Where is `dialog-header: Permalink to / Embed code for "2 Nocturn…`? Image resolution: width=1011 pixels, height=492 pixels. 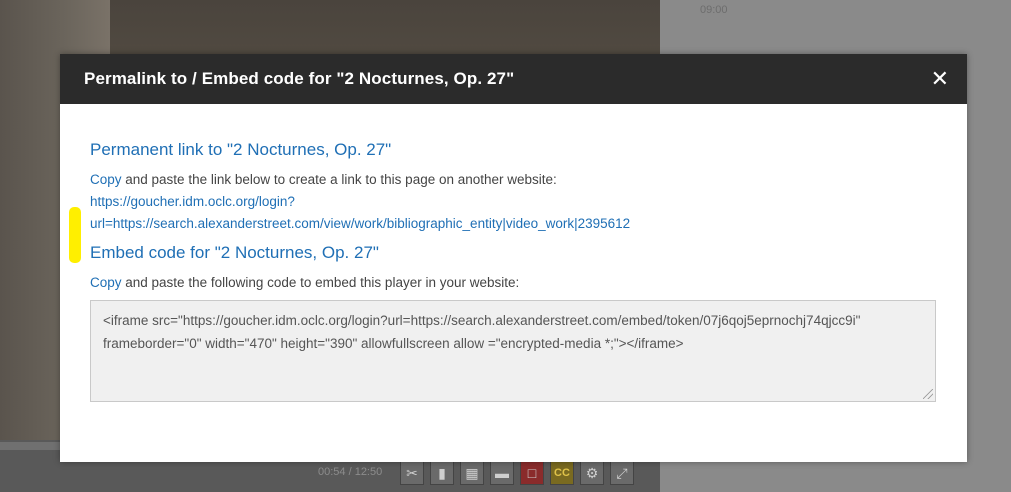
dialog-header: Permalink to / Embed code for "2 Nocturn… is located at coordinates (513, 79).